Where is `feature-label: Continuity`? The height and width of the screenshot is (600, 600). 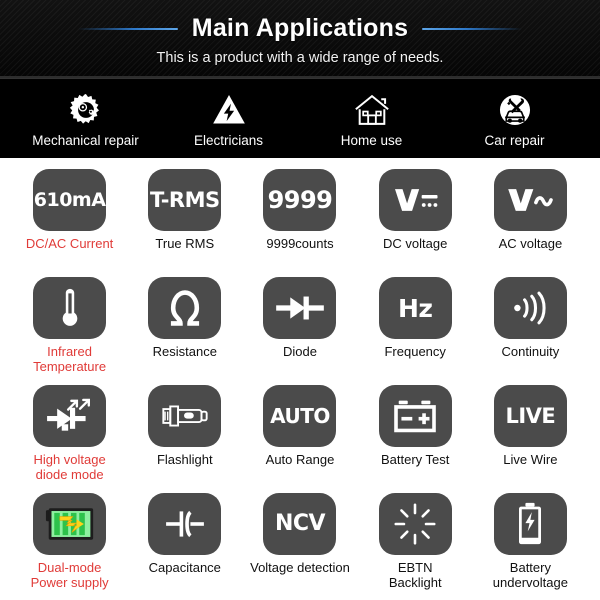 feature-label: Continuity is located at coordinates (530, 351).